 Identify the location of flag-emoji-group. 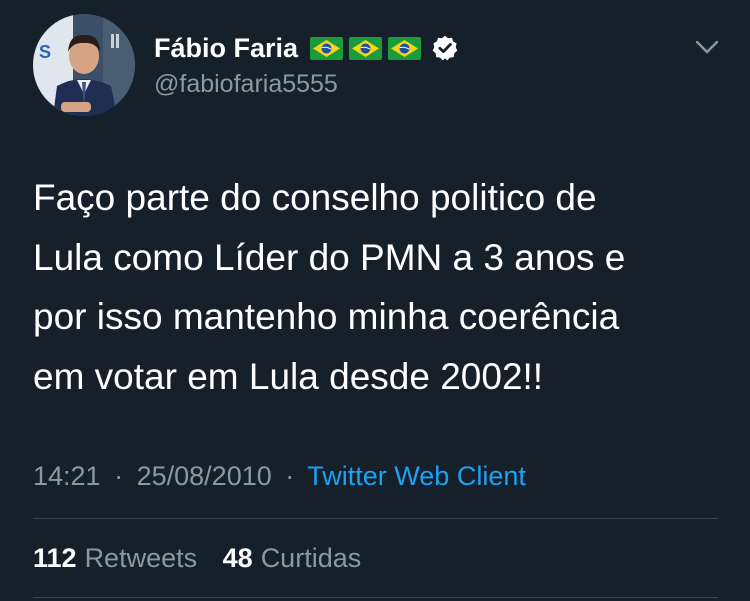
(368, 48).